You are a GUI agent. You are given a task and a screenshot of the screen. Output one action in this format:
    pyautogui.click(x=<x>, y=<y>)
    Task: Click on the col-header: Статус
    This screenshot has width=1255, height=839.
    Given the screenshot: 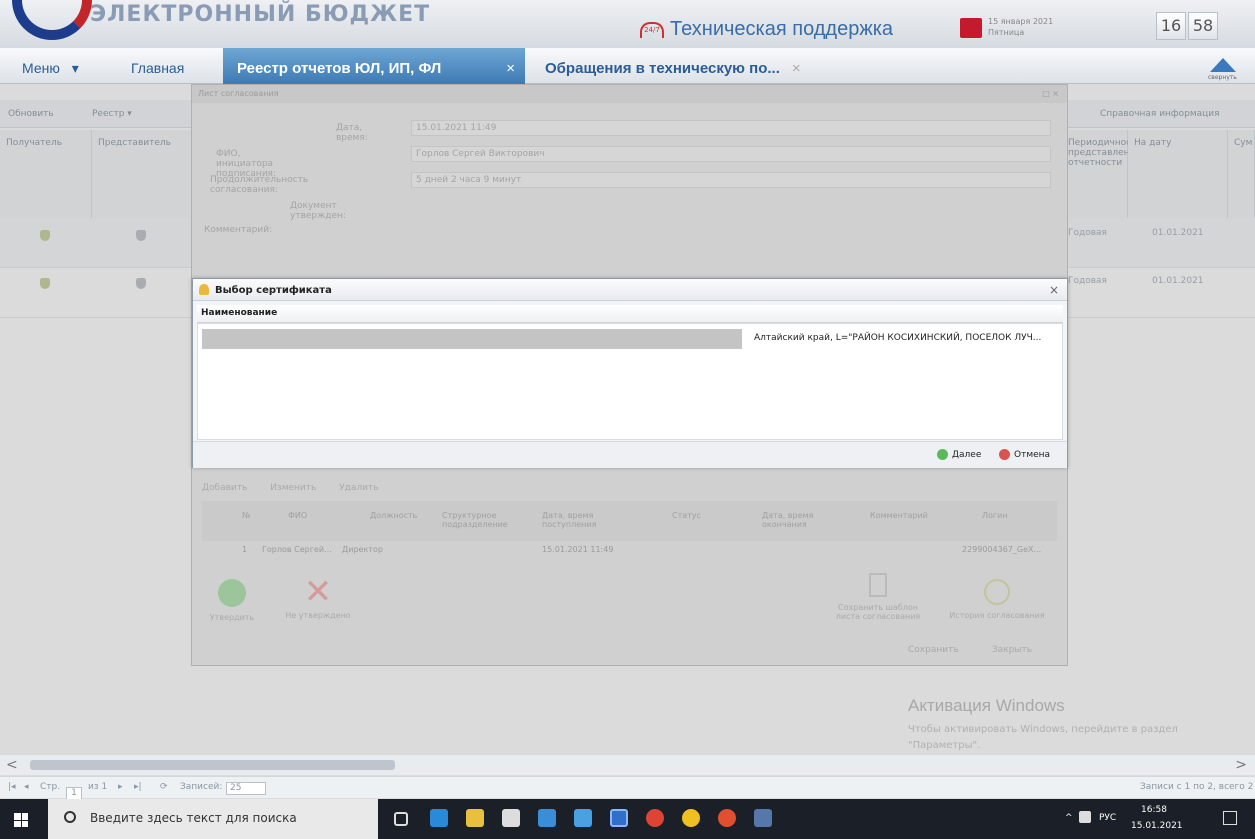 What is the action you would take?
    pyautogui.click(x=686, y=515)
    